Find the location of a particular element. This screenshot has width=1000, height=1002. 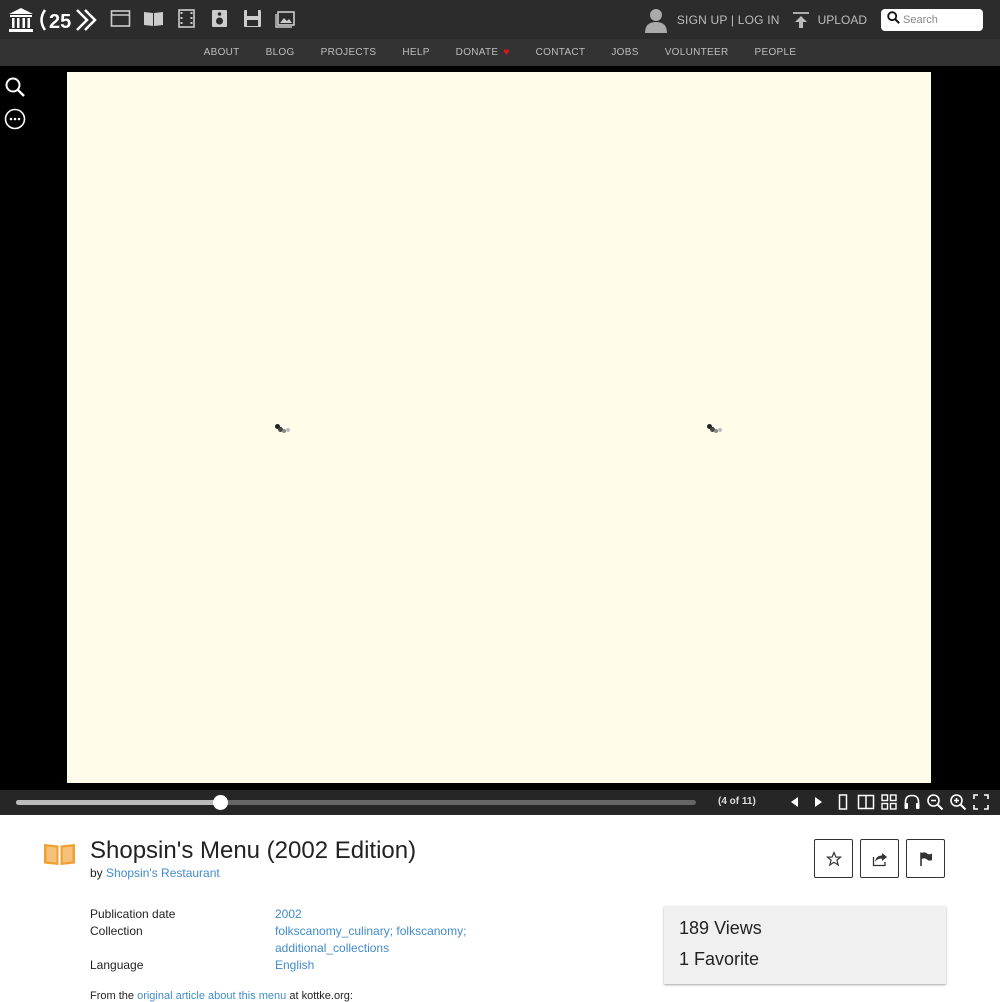

author-link: Shopsin's Restaurant is located at coordinates (163, 873).